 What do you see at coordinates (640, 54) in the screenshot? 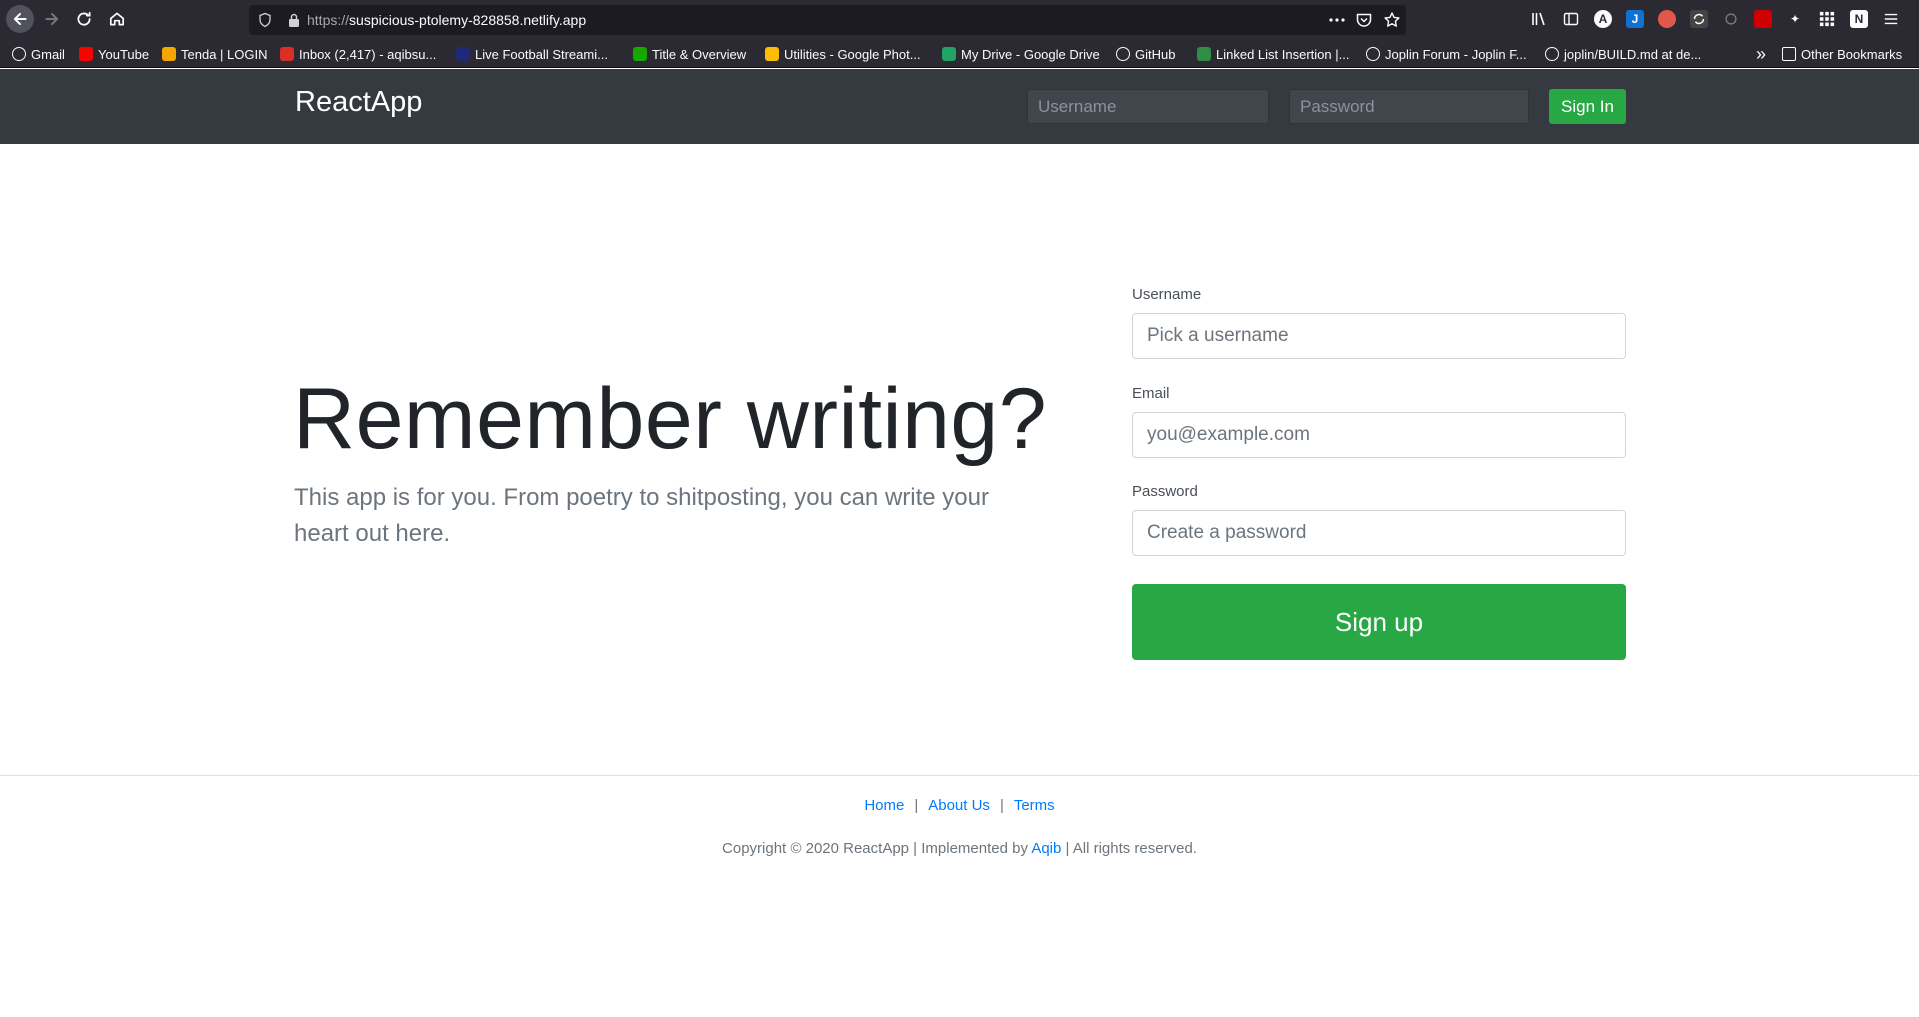
I see `upwork-icon` at bounding box center [640, 54].